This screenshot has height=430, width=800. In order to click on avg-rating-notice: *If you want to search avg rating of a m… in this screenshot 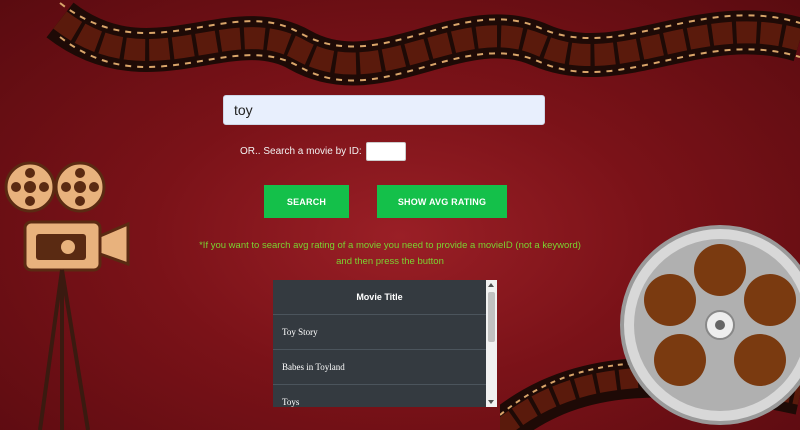, I will do `click(390, 254)`.